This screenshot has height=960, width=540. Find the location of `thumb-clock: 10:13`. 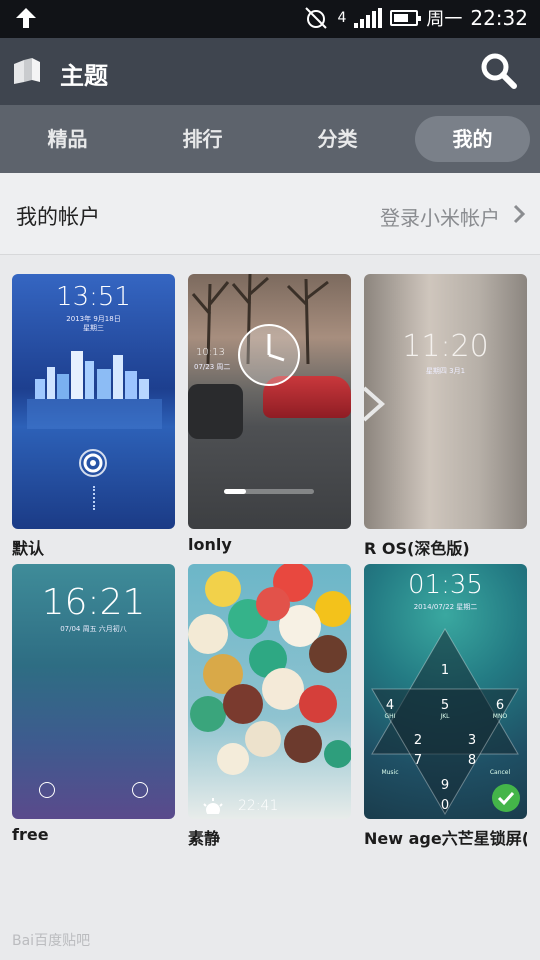

thumb-clock: 10:13 is located at coordinates (210, 352).